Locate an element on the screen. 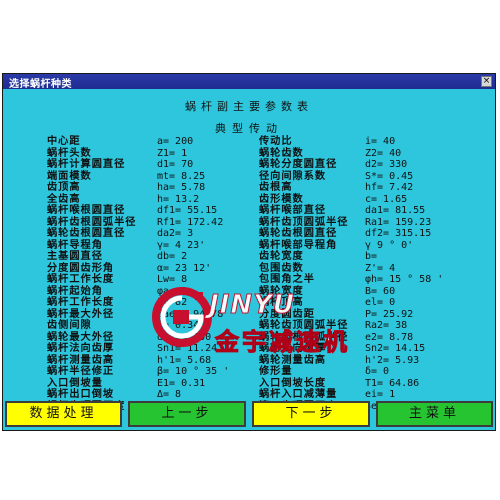 The width and height of the screenshot is (500, 500). parameter-value: Ra1= 159.23 is located at coordinates (398, 222).